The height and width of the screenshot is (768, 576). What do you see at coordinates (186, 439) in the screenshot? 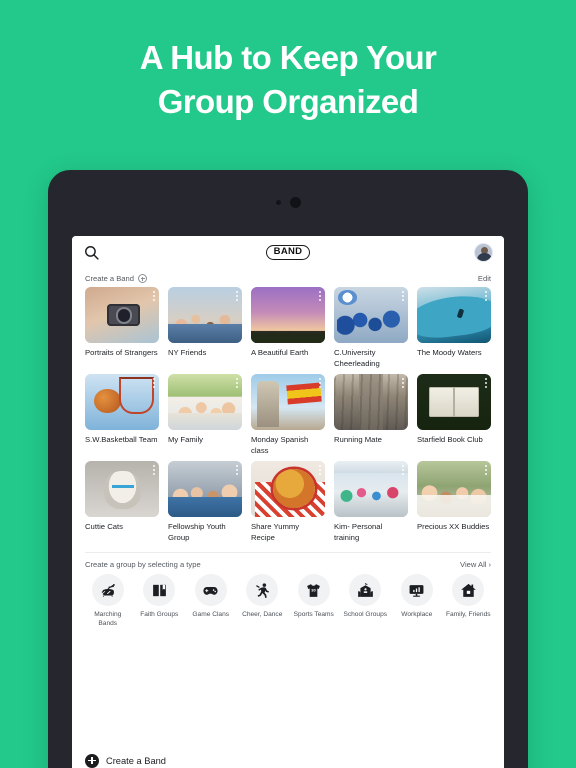
I see `band-name: My Family` at bounding box center [186, 439].